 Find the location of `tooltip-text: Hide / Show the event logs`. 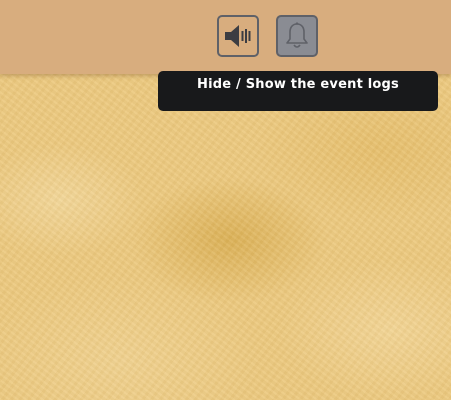

tooltip-text: Hide / Show the event logs is located at coordinates (298, 84).